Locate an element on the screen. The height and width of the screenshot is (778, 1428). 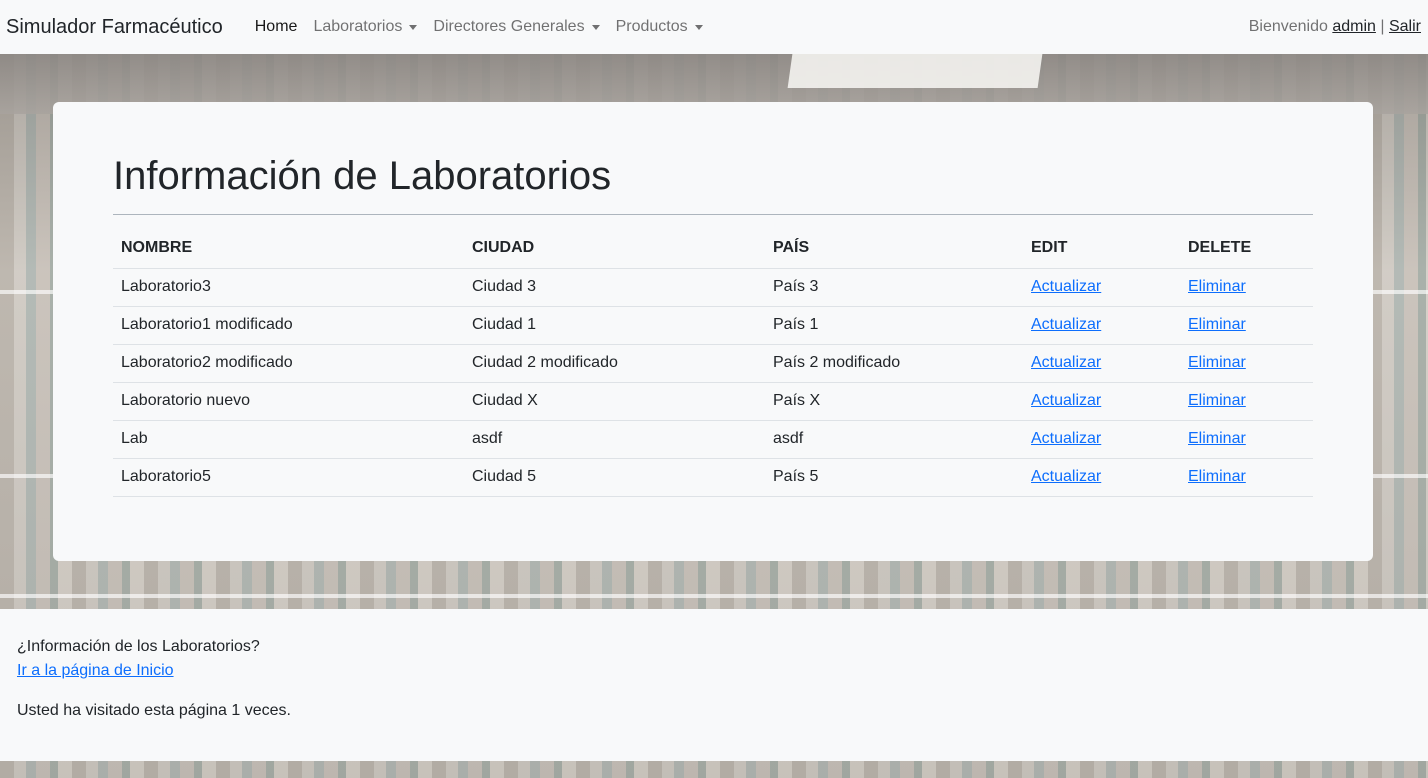
page-title: Información de Laboratorios is located at coordinates (713, 183).